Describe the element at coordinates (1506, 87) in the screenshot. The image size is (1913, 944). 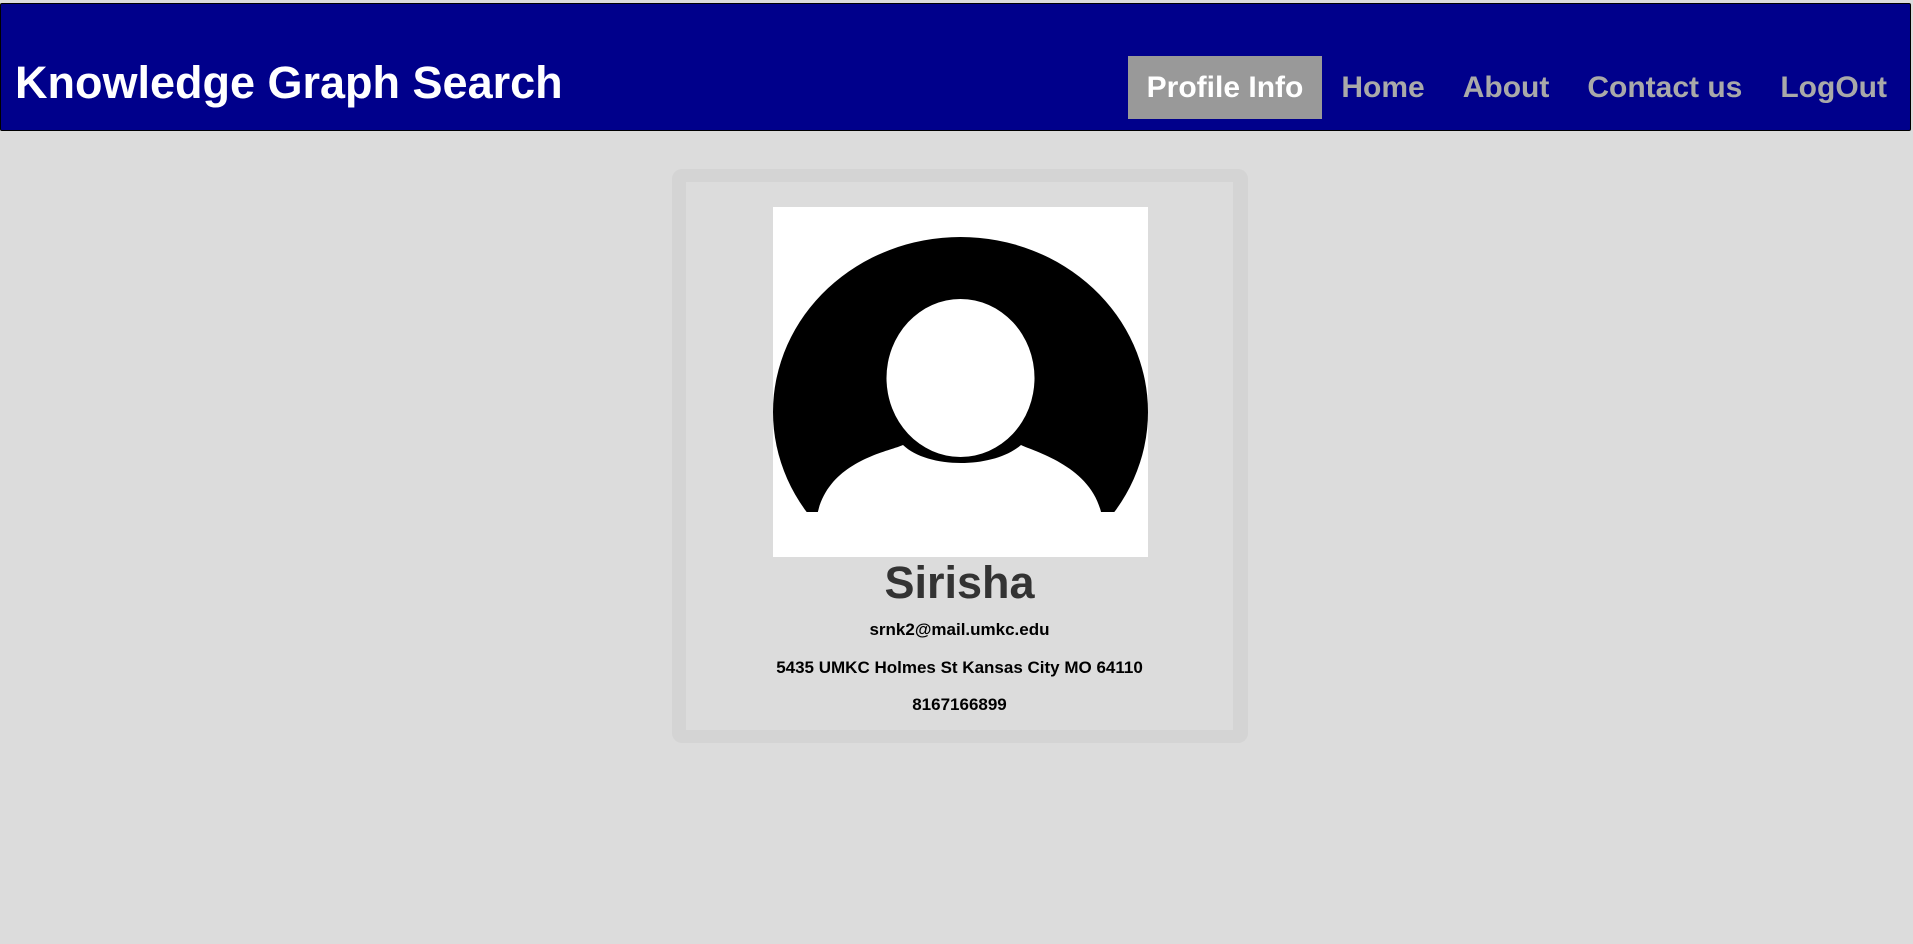
I see `nav-item-about: About` at that location.